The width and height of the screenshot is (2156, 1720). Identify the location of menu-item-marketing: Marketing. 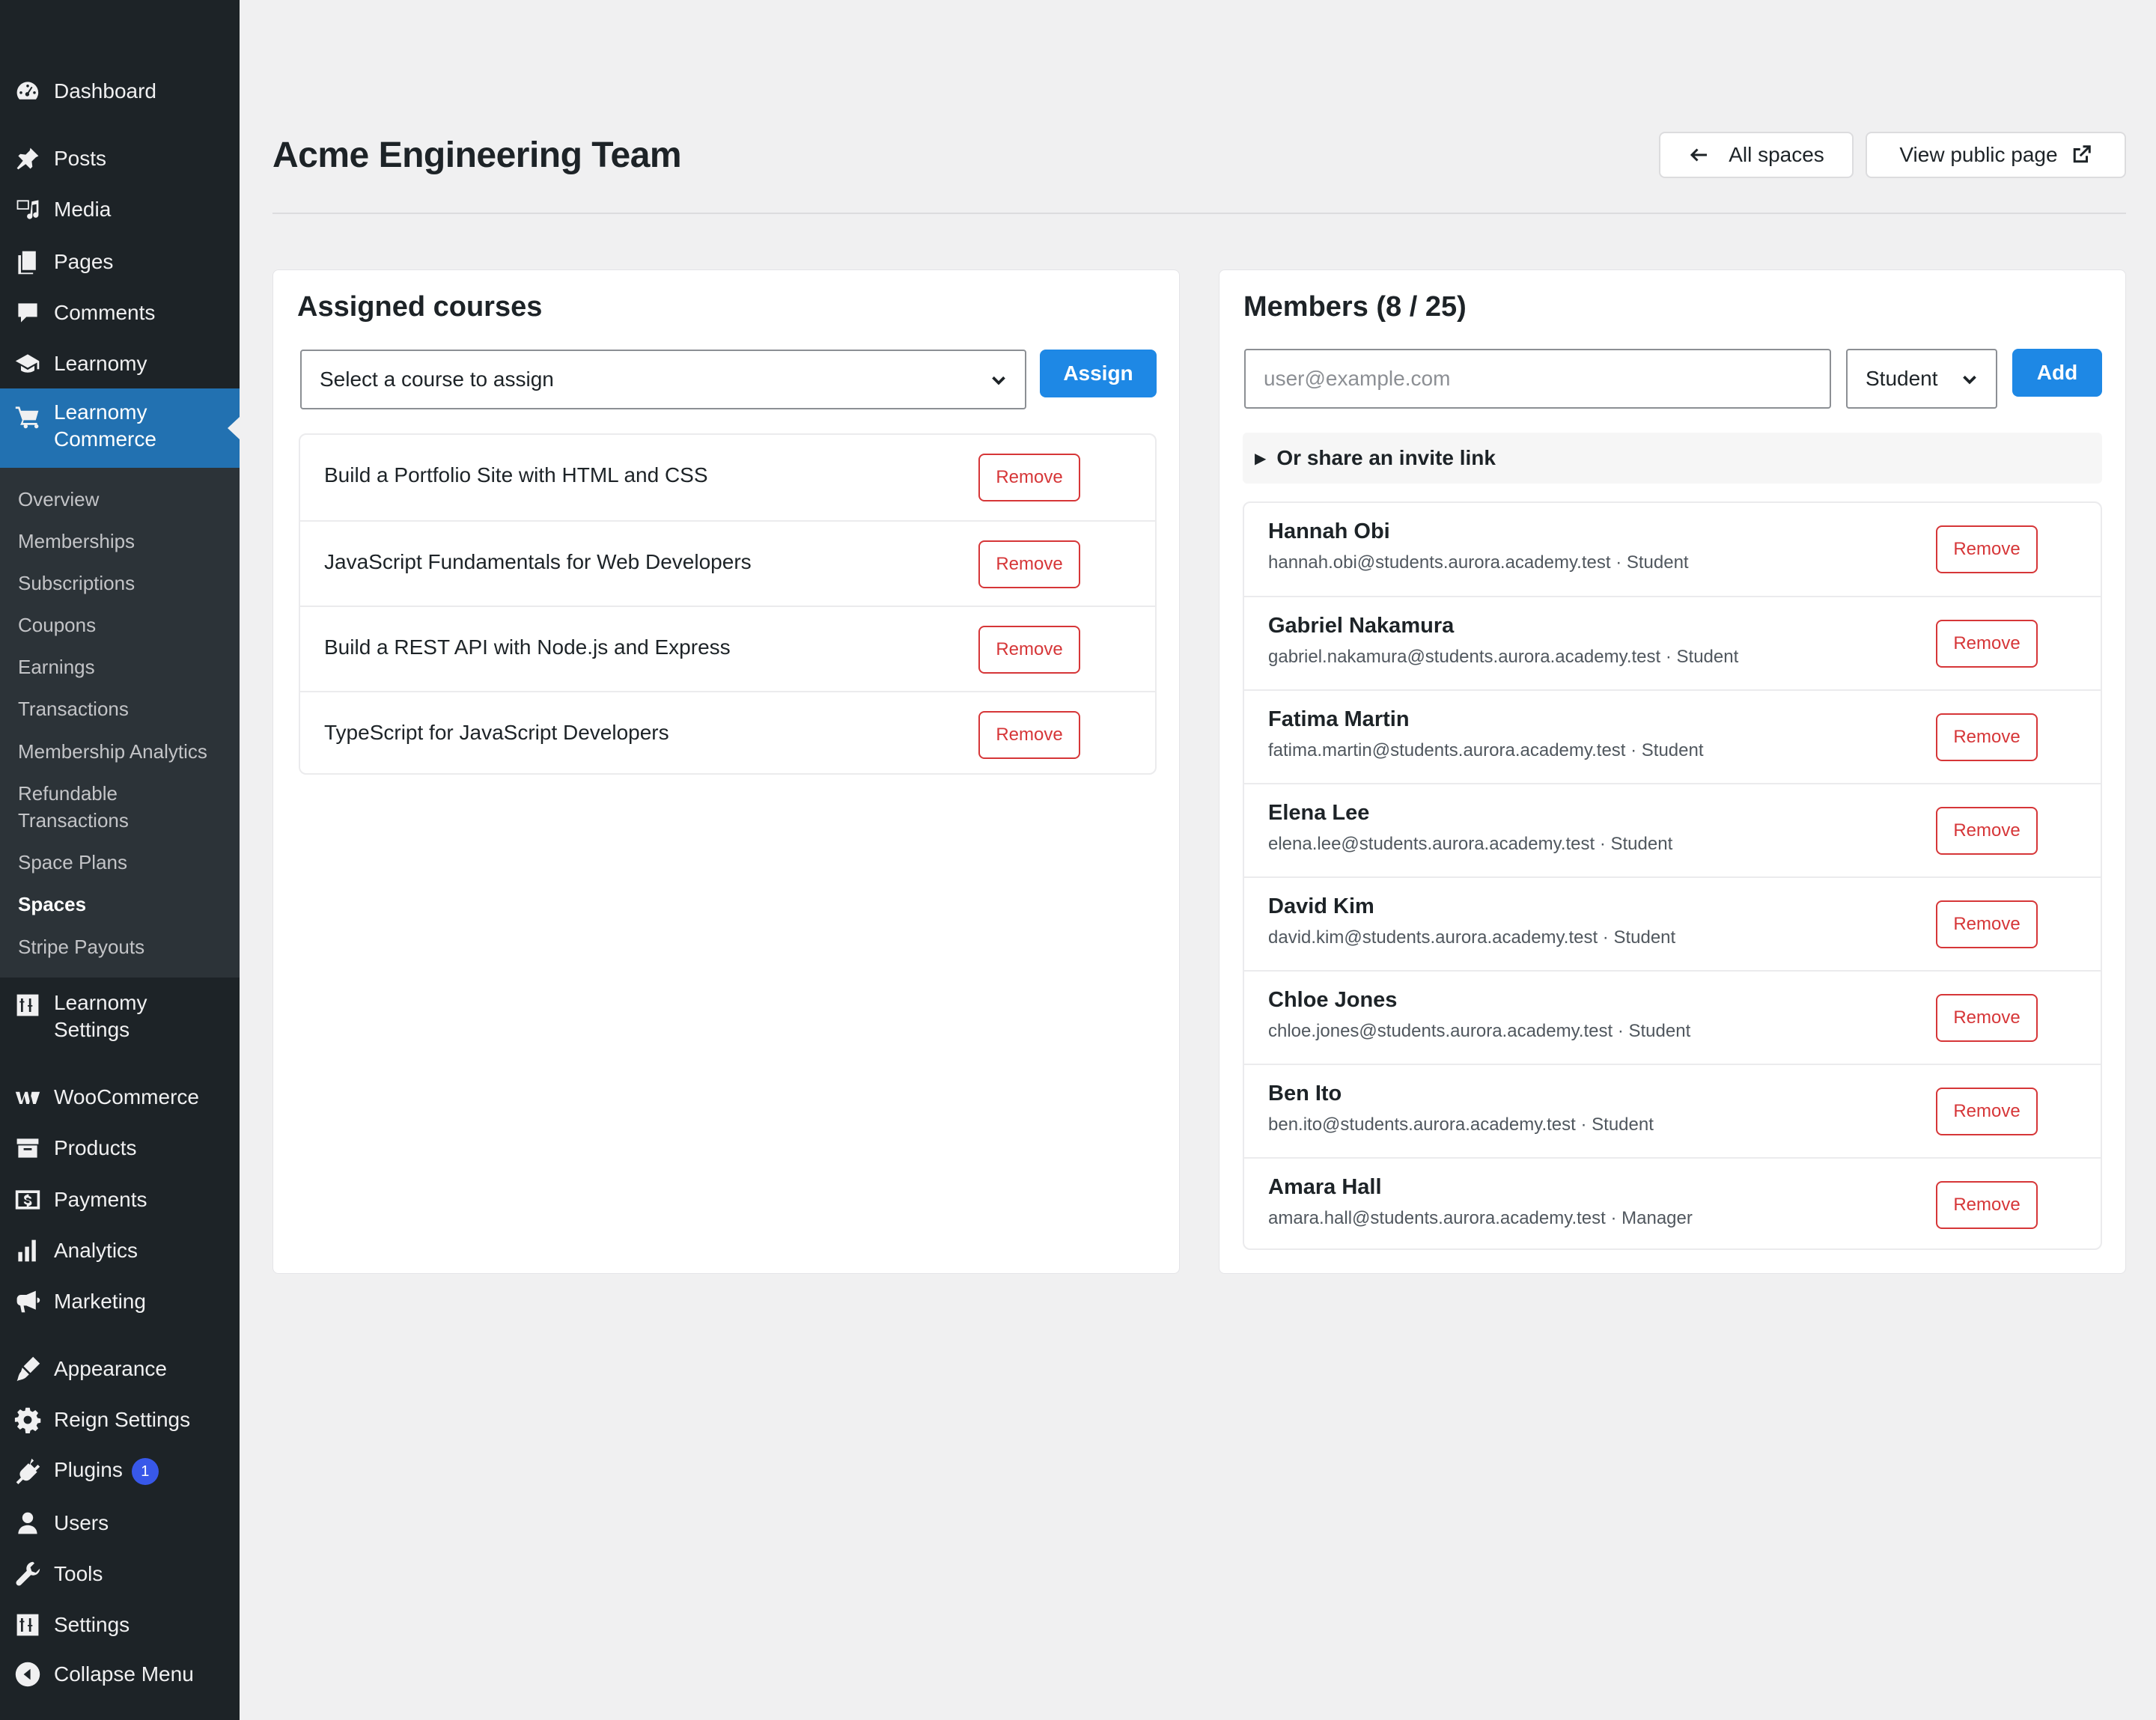
(120, 1301).